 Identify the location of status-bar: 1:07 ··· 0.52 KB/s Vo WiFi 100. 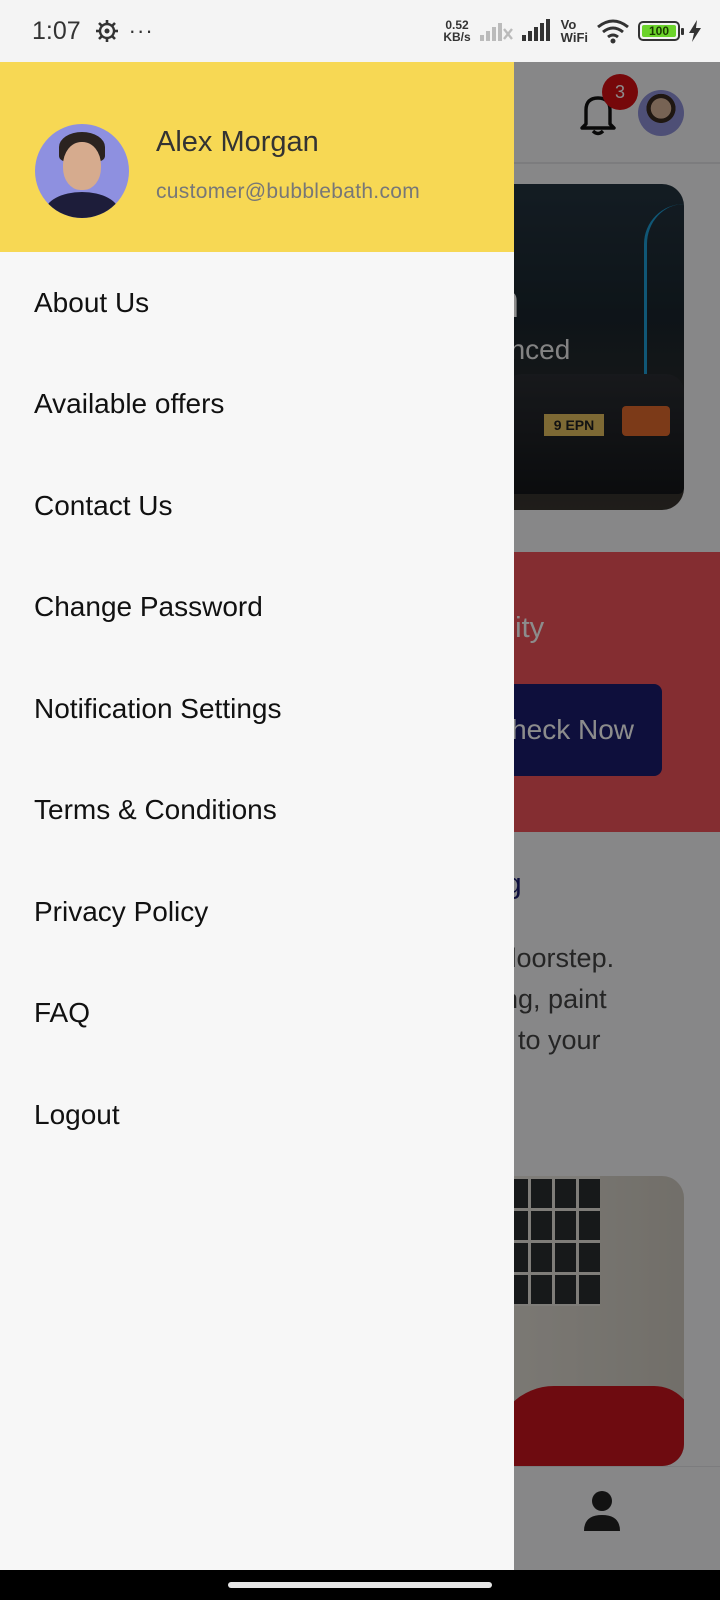
(360, 31).